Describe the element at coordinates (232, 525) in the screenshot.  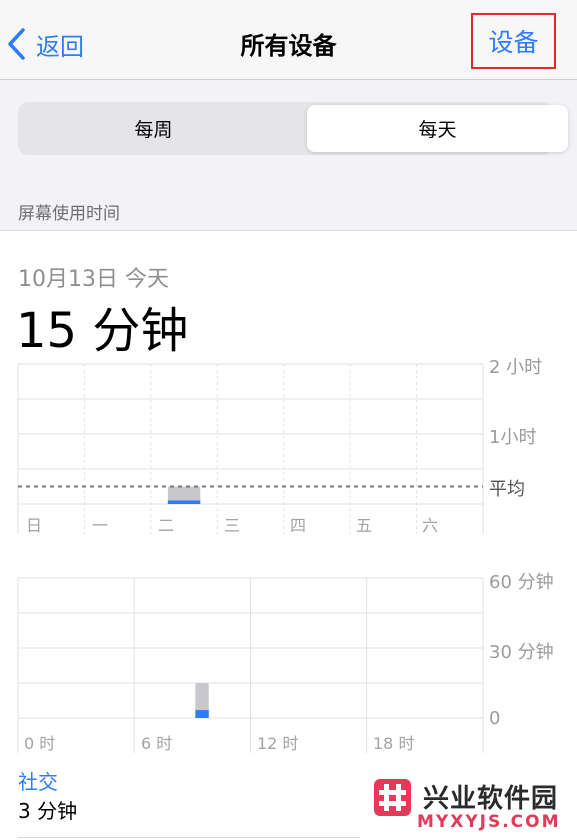
I see `day-label: 三` at that location.